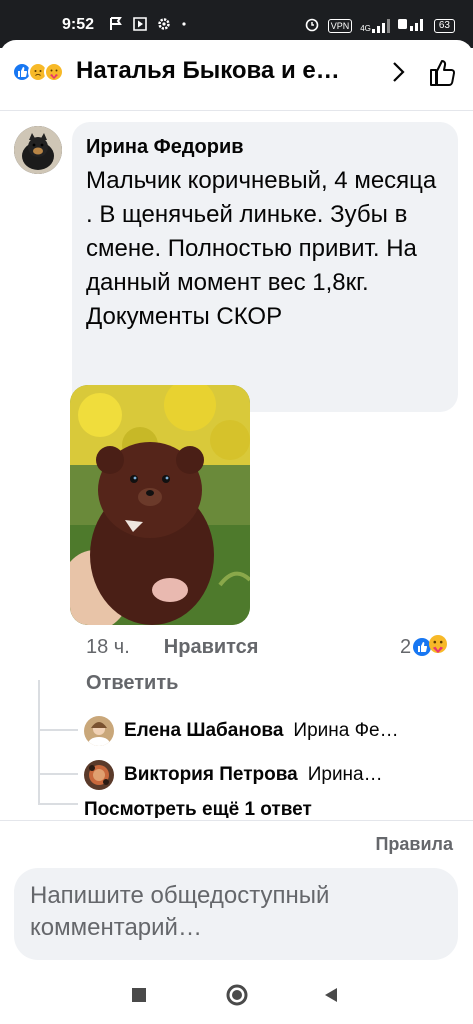 This screenshot has height=1024, width=473. I want to click on battery-indicator: 63, so click(444, 25).